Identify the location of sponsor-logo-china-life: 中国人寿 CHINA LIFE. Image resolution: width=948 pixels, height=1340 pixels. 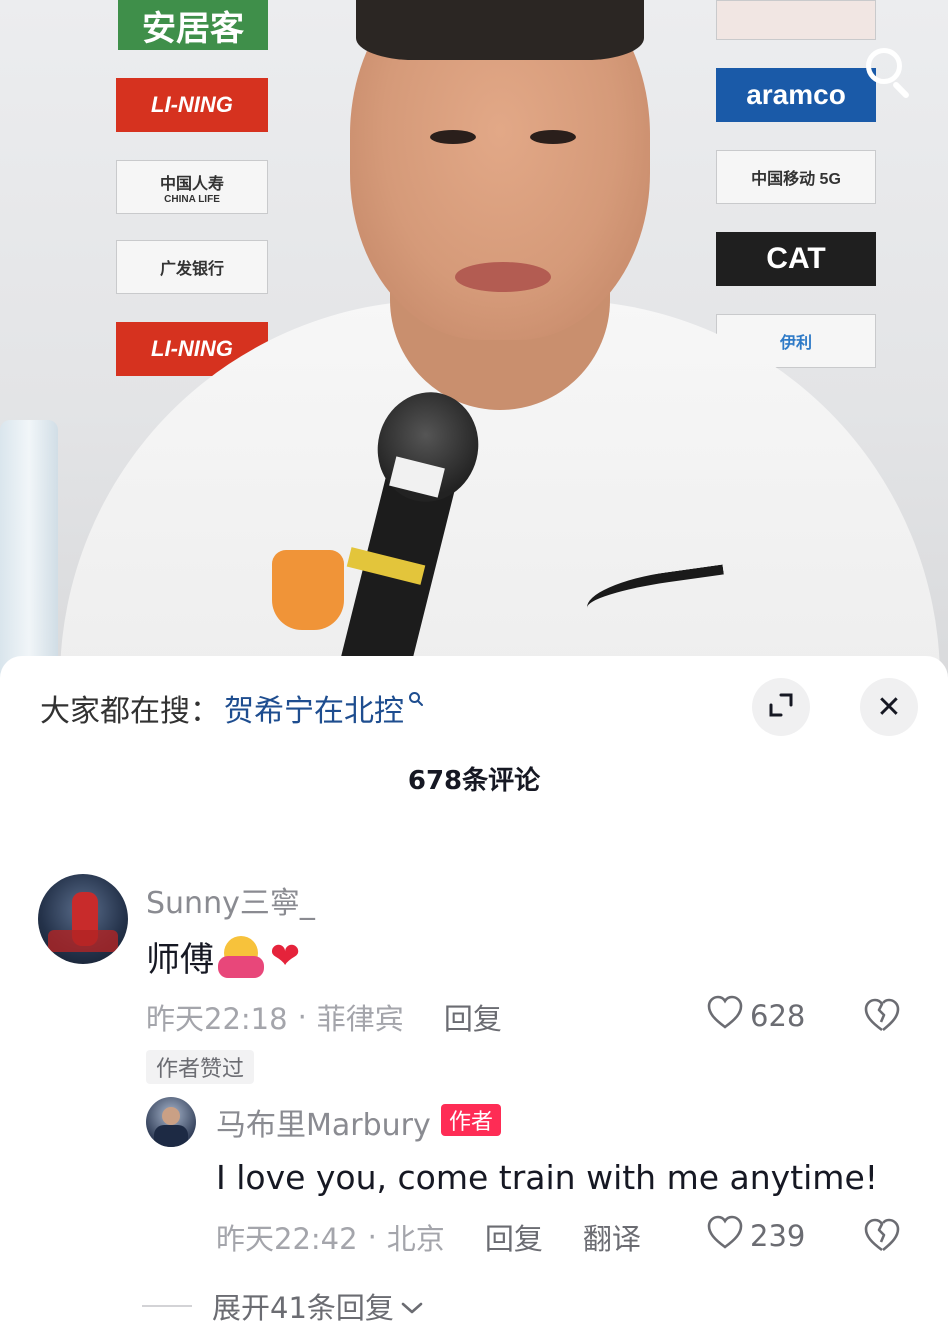
(192, 187).